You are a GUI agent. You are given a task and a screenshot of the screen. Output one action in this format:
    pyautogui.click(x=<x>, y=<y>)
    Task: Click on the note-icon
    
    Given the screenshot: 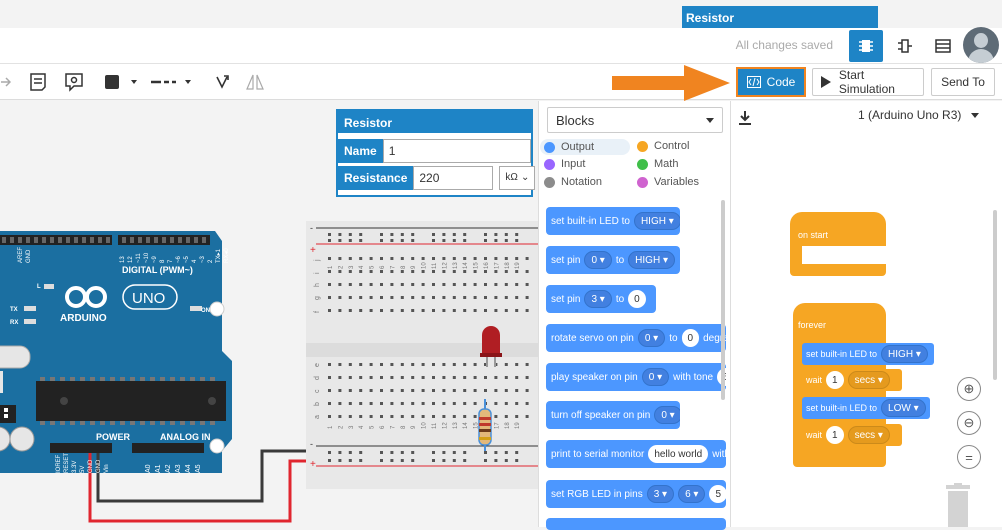 What is the action you would take?
    pyautogui.click(x=38, y=82)
    